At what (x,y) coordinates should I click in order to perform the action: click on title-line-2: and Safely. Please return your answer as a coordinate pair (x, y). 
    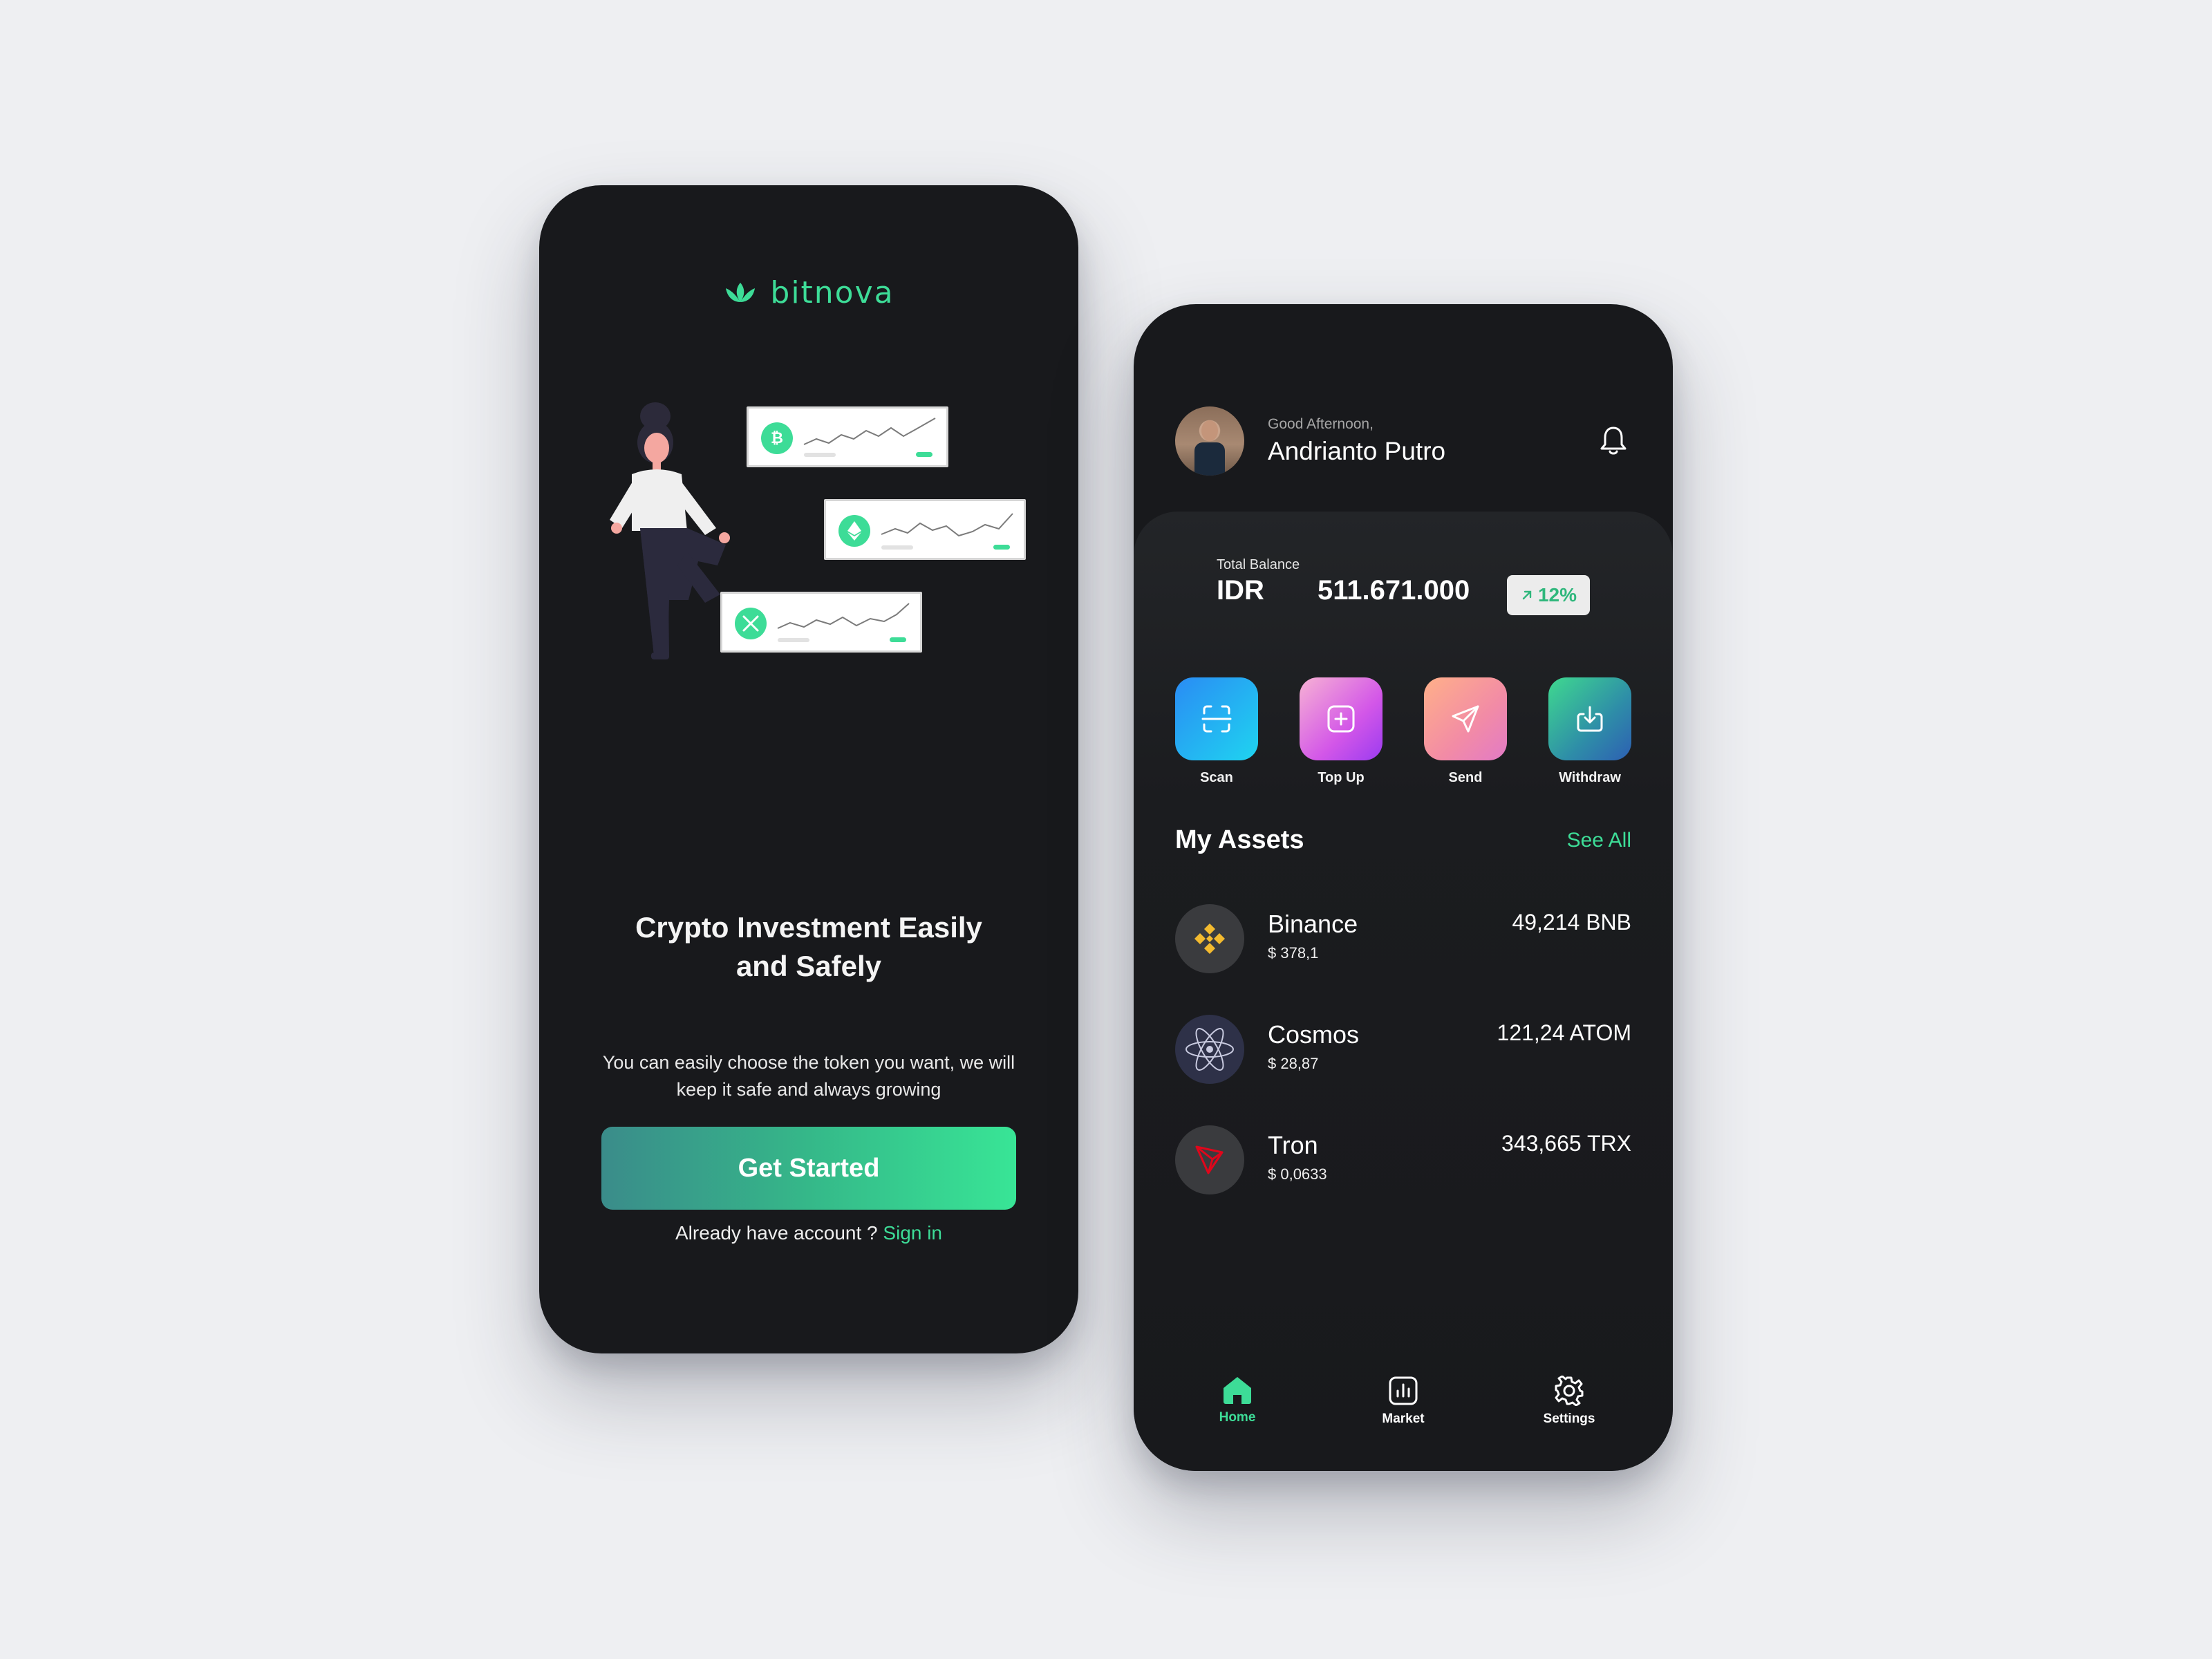
    Looking at the image, I should click on (808, 966).